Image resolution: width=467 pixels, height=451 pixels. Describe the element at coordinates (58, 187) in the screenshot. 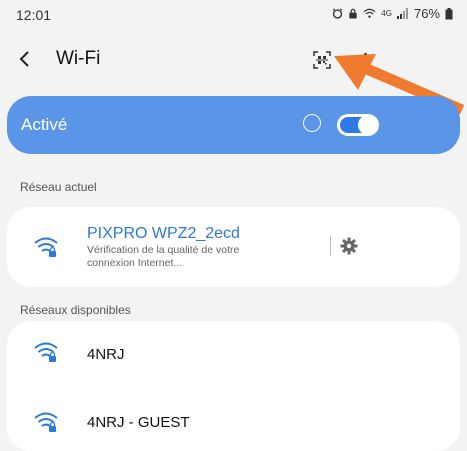

I see `section-label-current: Réseau actuel` at that location.